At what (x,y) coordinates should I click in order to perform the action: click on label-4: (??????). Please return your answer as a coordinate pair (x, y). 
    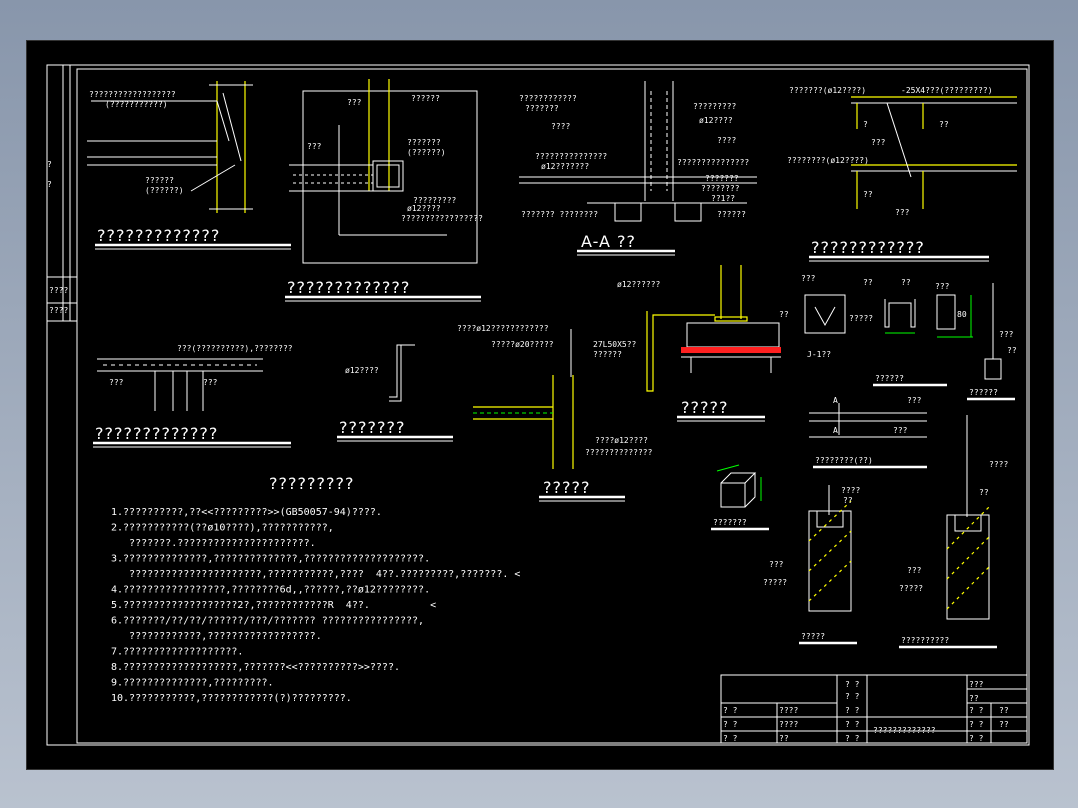
    Looking at the image, I should click on (164, 190).